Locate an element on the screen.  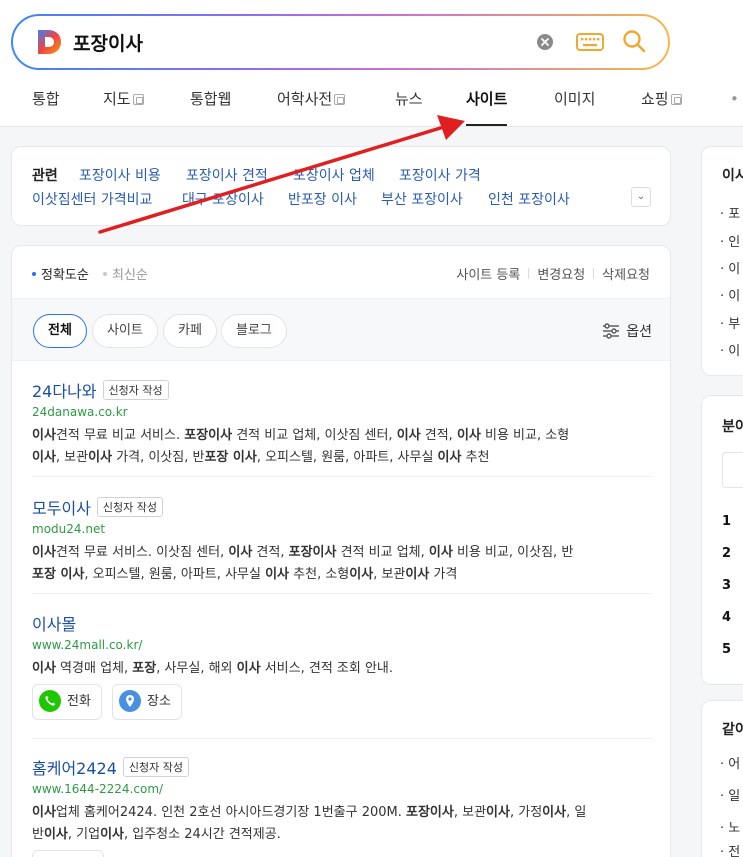
result-title: 24다나와 is located at coordinates (64, 390).